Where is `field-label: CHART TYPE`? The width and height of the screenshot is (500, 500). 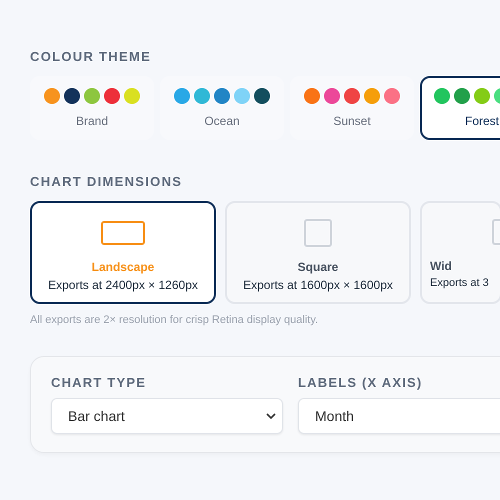 field-label: CHART TYPE is located at coordinates (99, 382).